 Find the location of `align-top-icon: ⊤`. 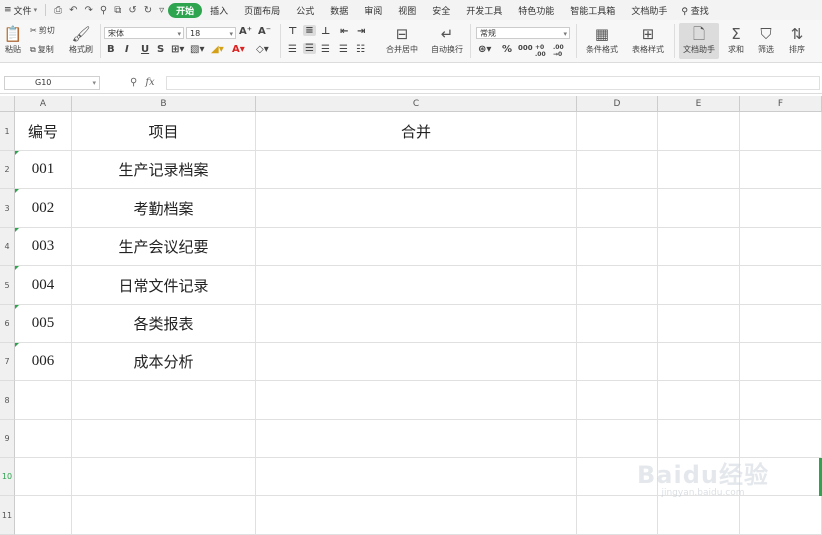

align-top-icon: ⊤ is located at coordinates (292, 31).